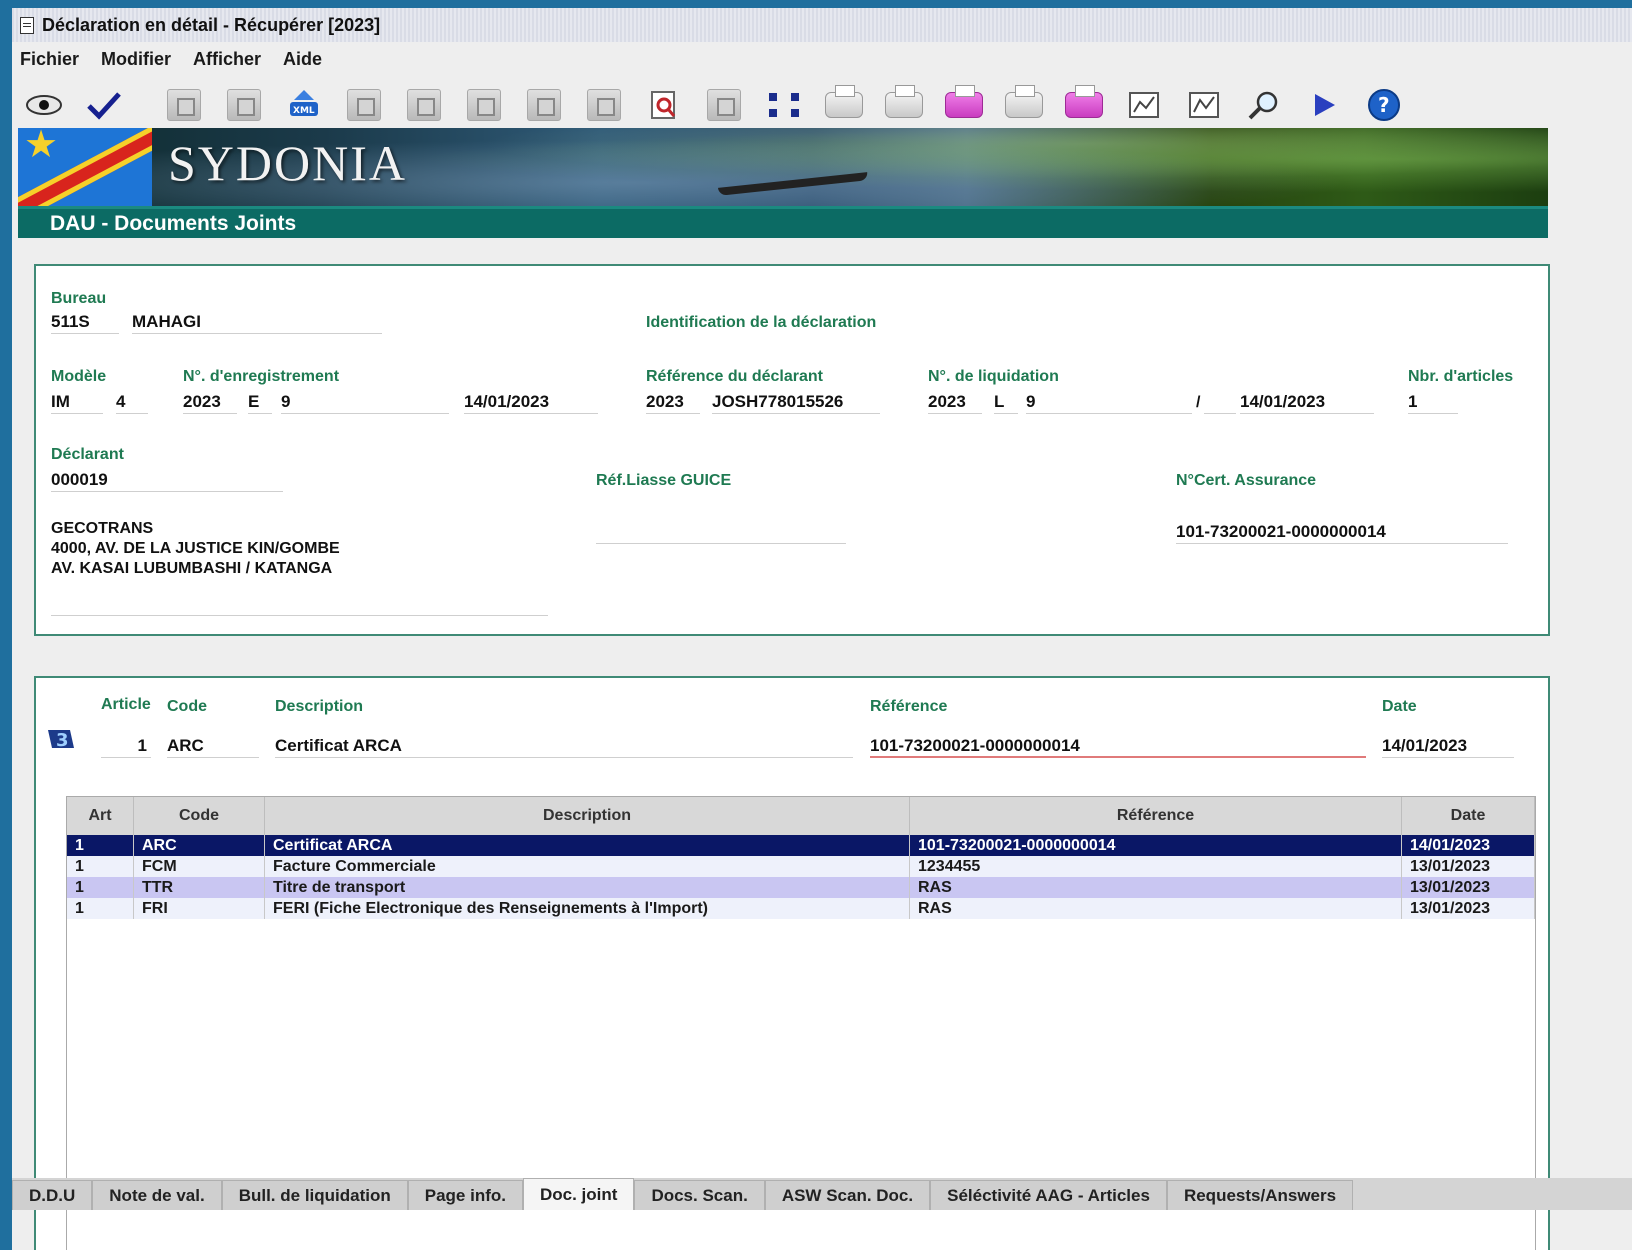 The height and width of the screenshot is (1250, 1632). I want to click on search-doc-button, so click(184, 105).